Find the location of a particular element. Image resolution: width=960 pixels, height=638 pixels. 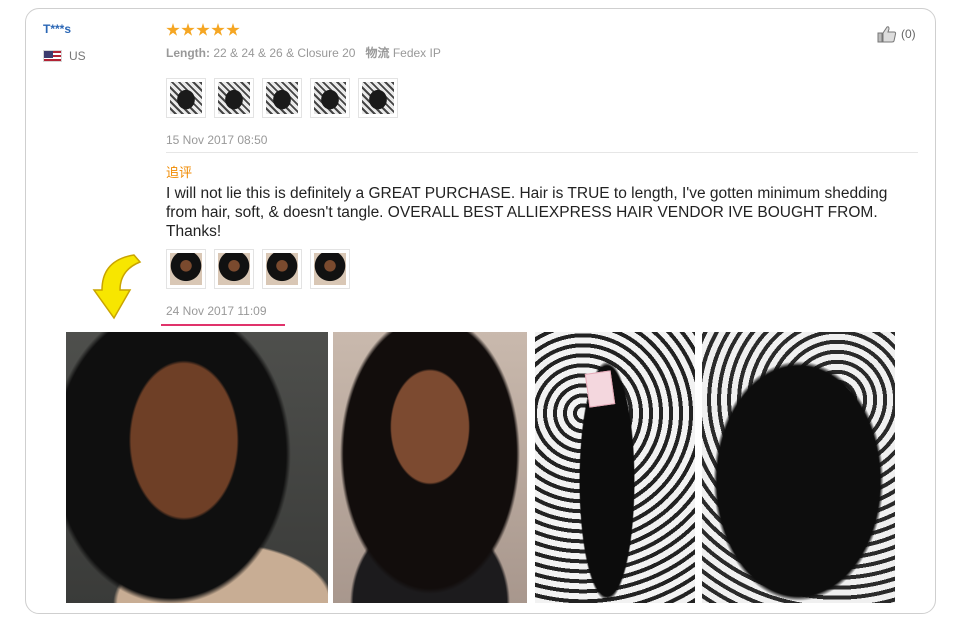

additional-photo-thumbs is located at coordinates (258, 269).